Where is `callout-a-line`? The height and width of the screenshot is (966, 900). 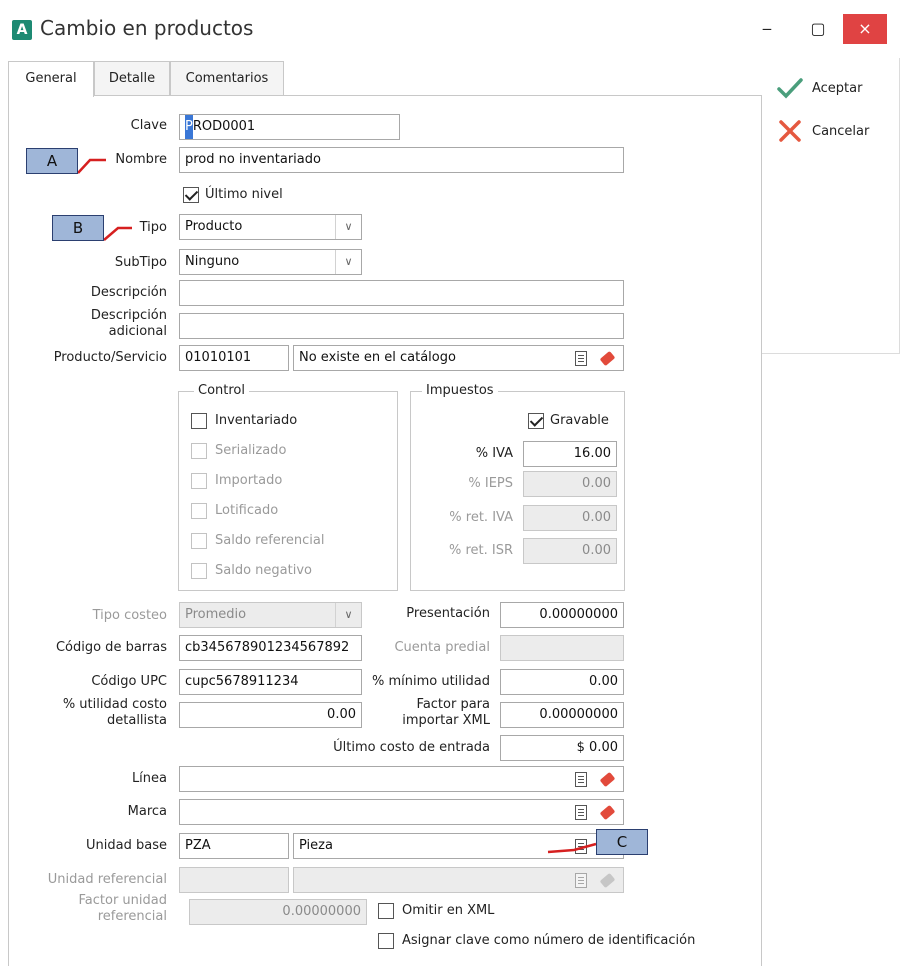 callout-a-line is located at coordinates (91, 166).